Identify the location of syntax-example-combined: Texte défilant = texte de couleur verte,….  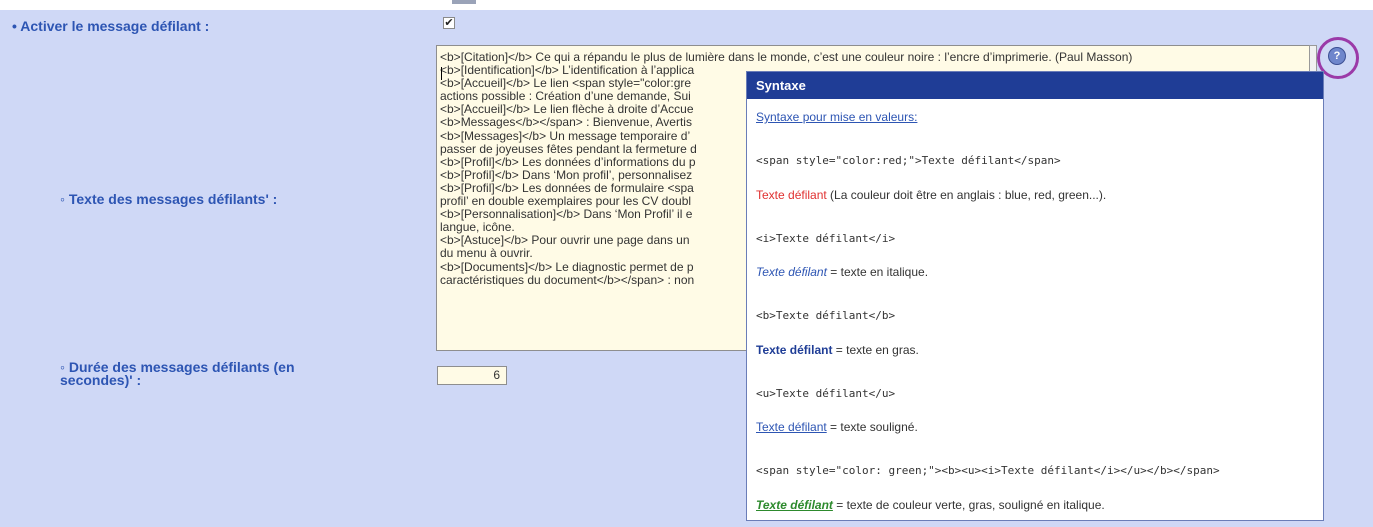
(930, 505).